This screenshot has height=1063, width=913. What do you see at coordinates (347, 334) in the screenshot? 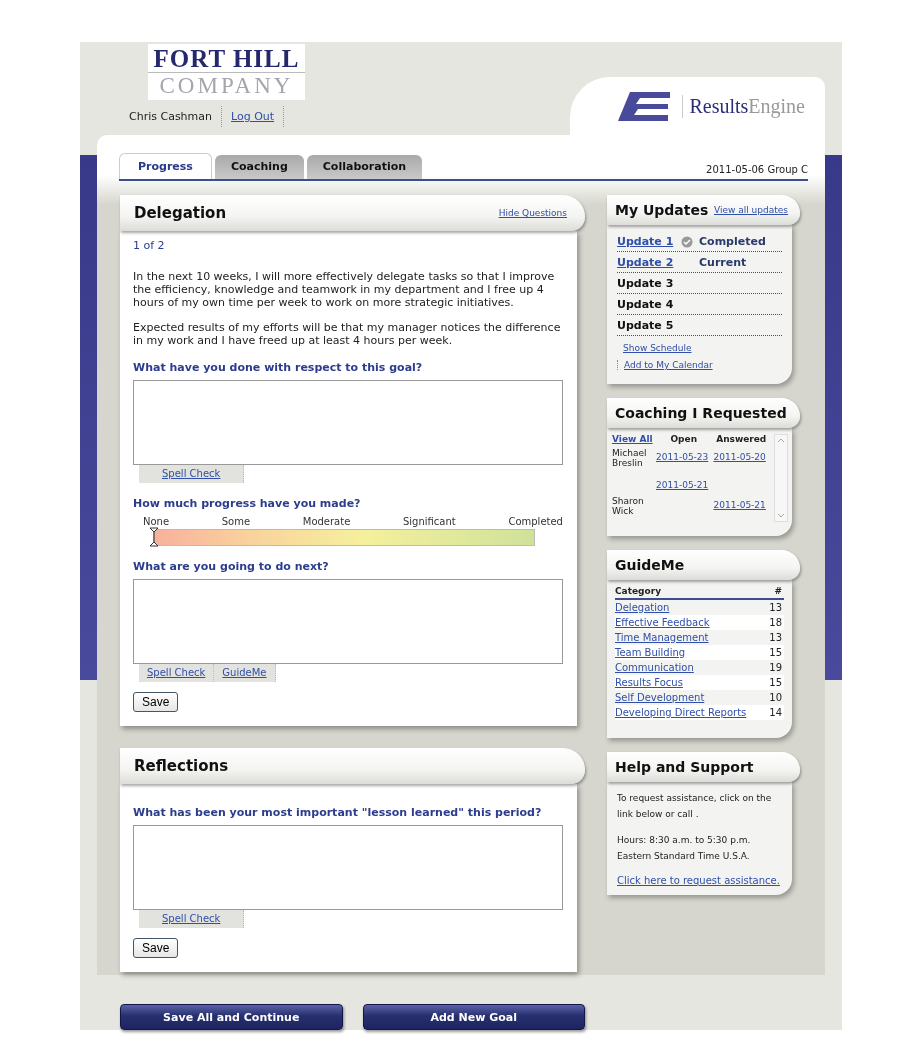
I see `goal-text: Expected results of my efforts will be that my manager notices the difference in my work and I have freed up at least 4 hours per week.` at bounding box center [347, 334].